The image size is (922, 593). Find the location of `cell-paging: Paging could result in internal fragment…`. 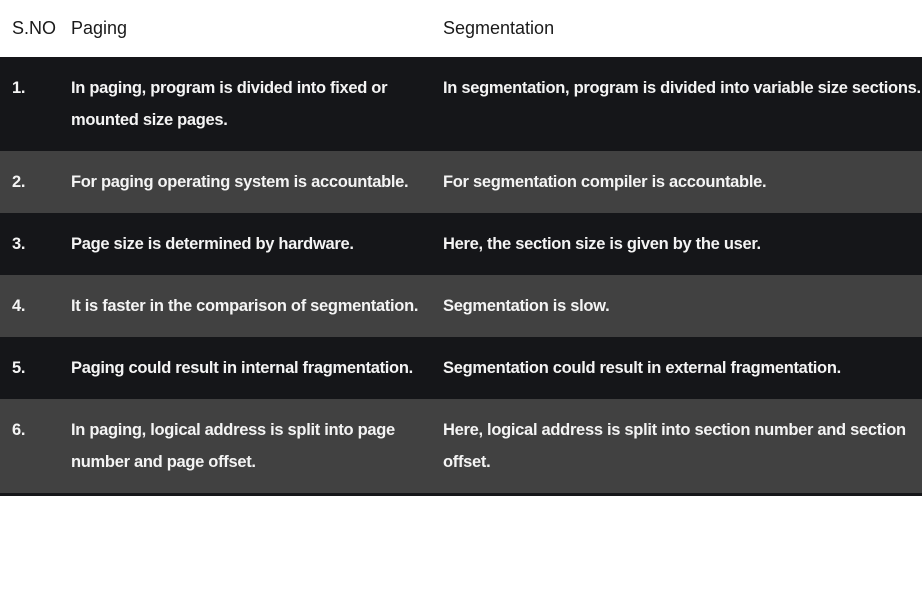

cell-paging: Paging could result in internal fragment… is located at coordinates (257, 368).